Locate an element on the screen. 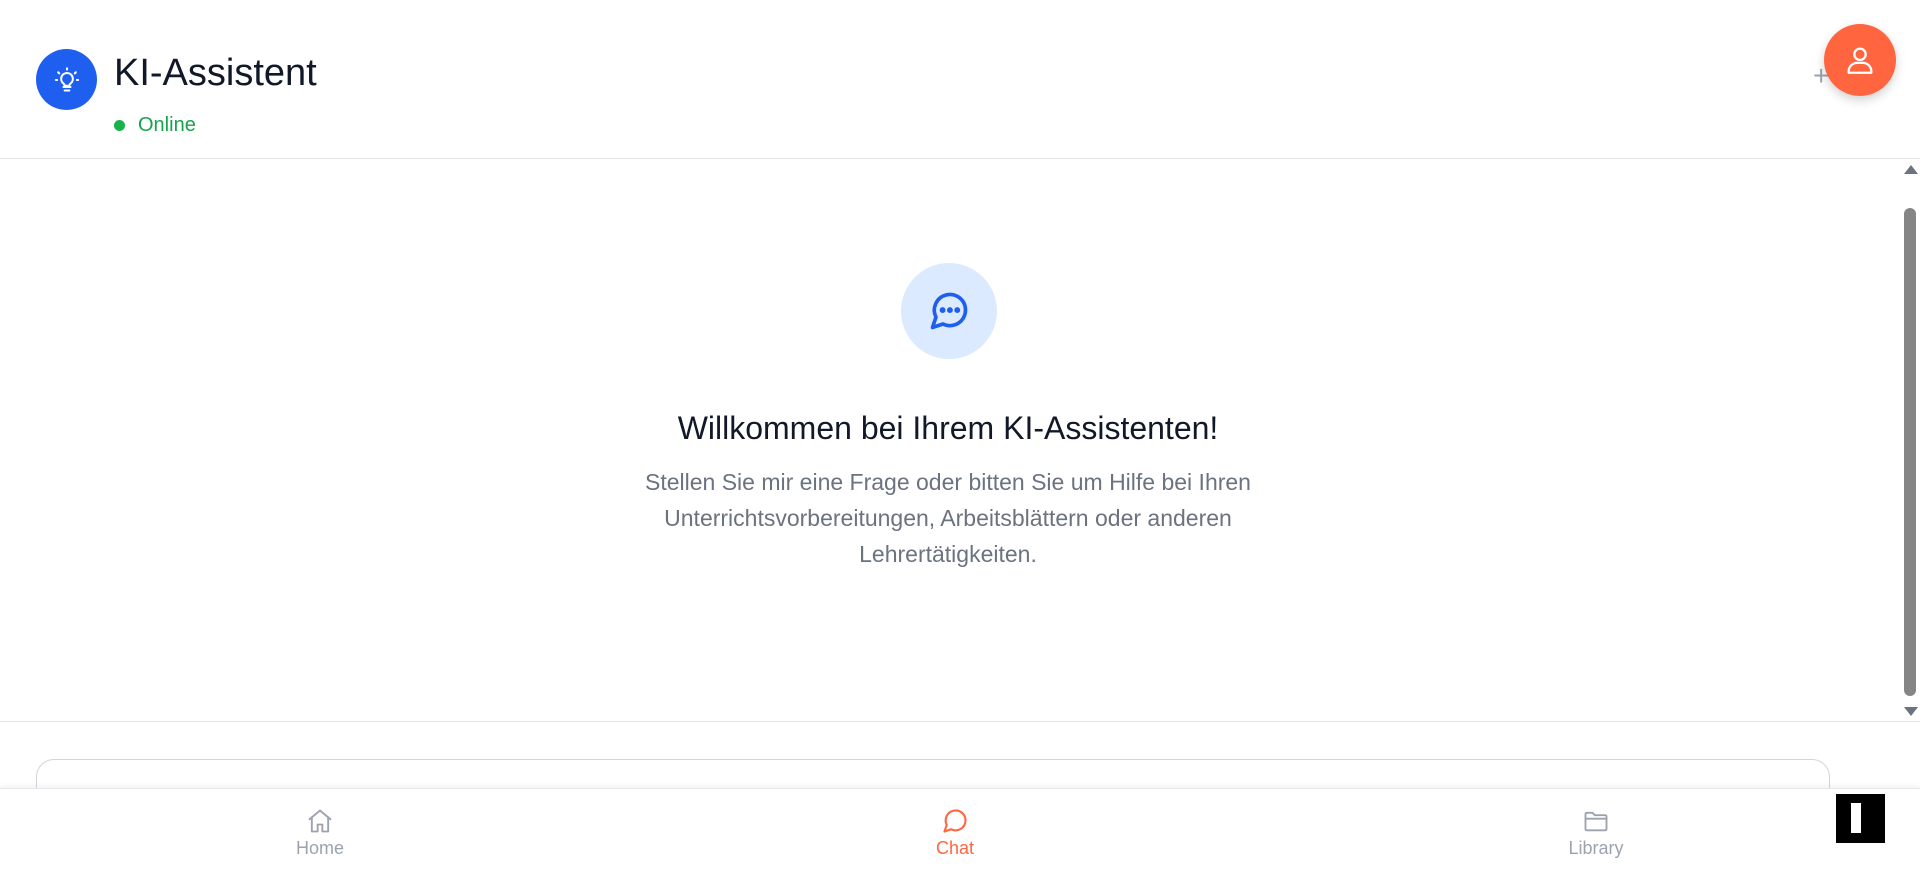  assistant-logo is located at coordinates (66, 79).